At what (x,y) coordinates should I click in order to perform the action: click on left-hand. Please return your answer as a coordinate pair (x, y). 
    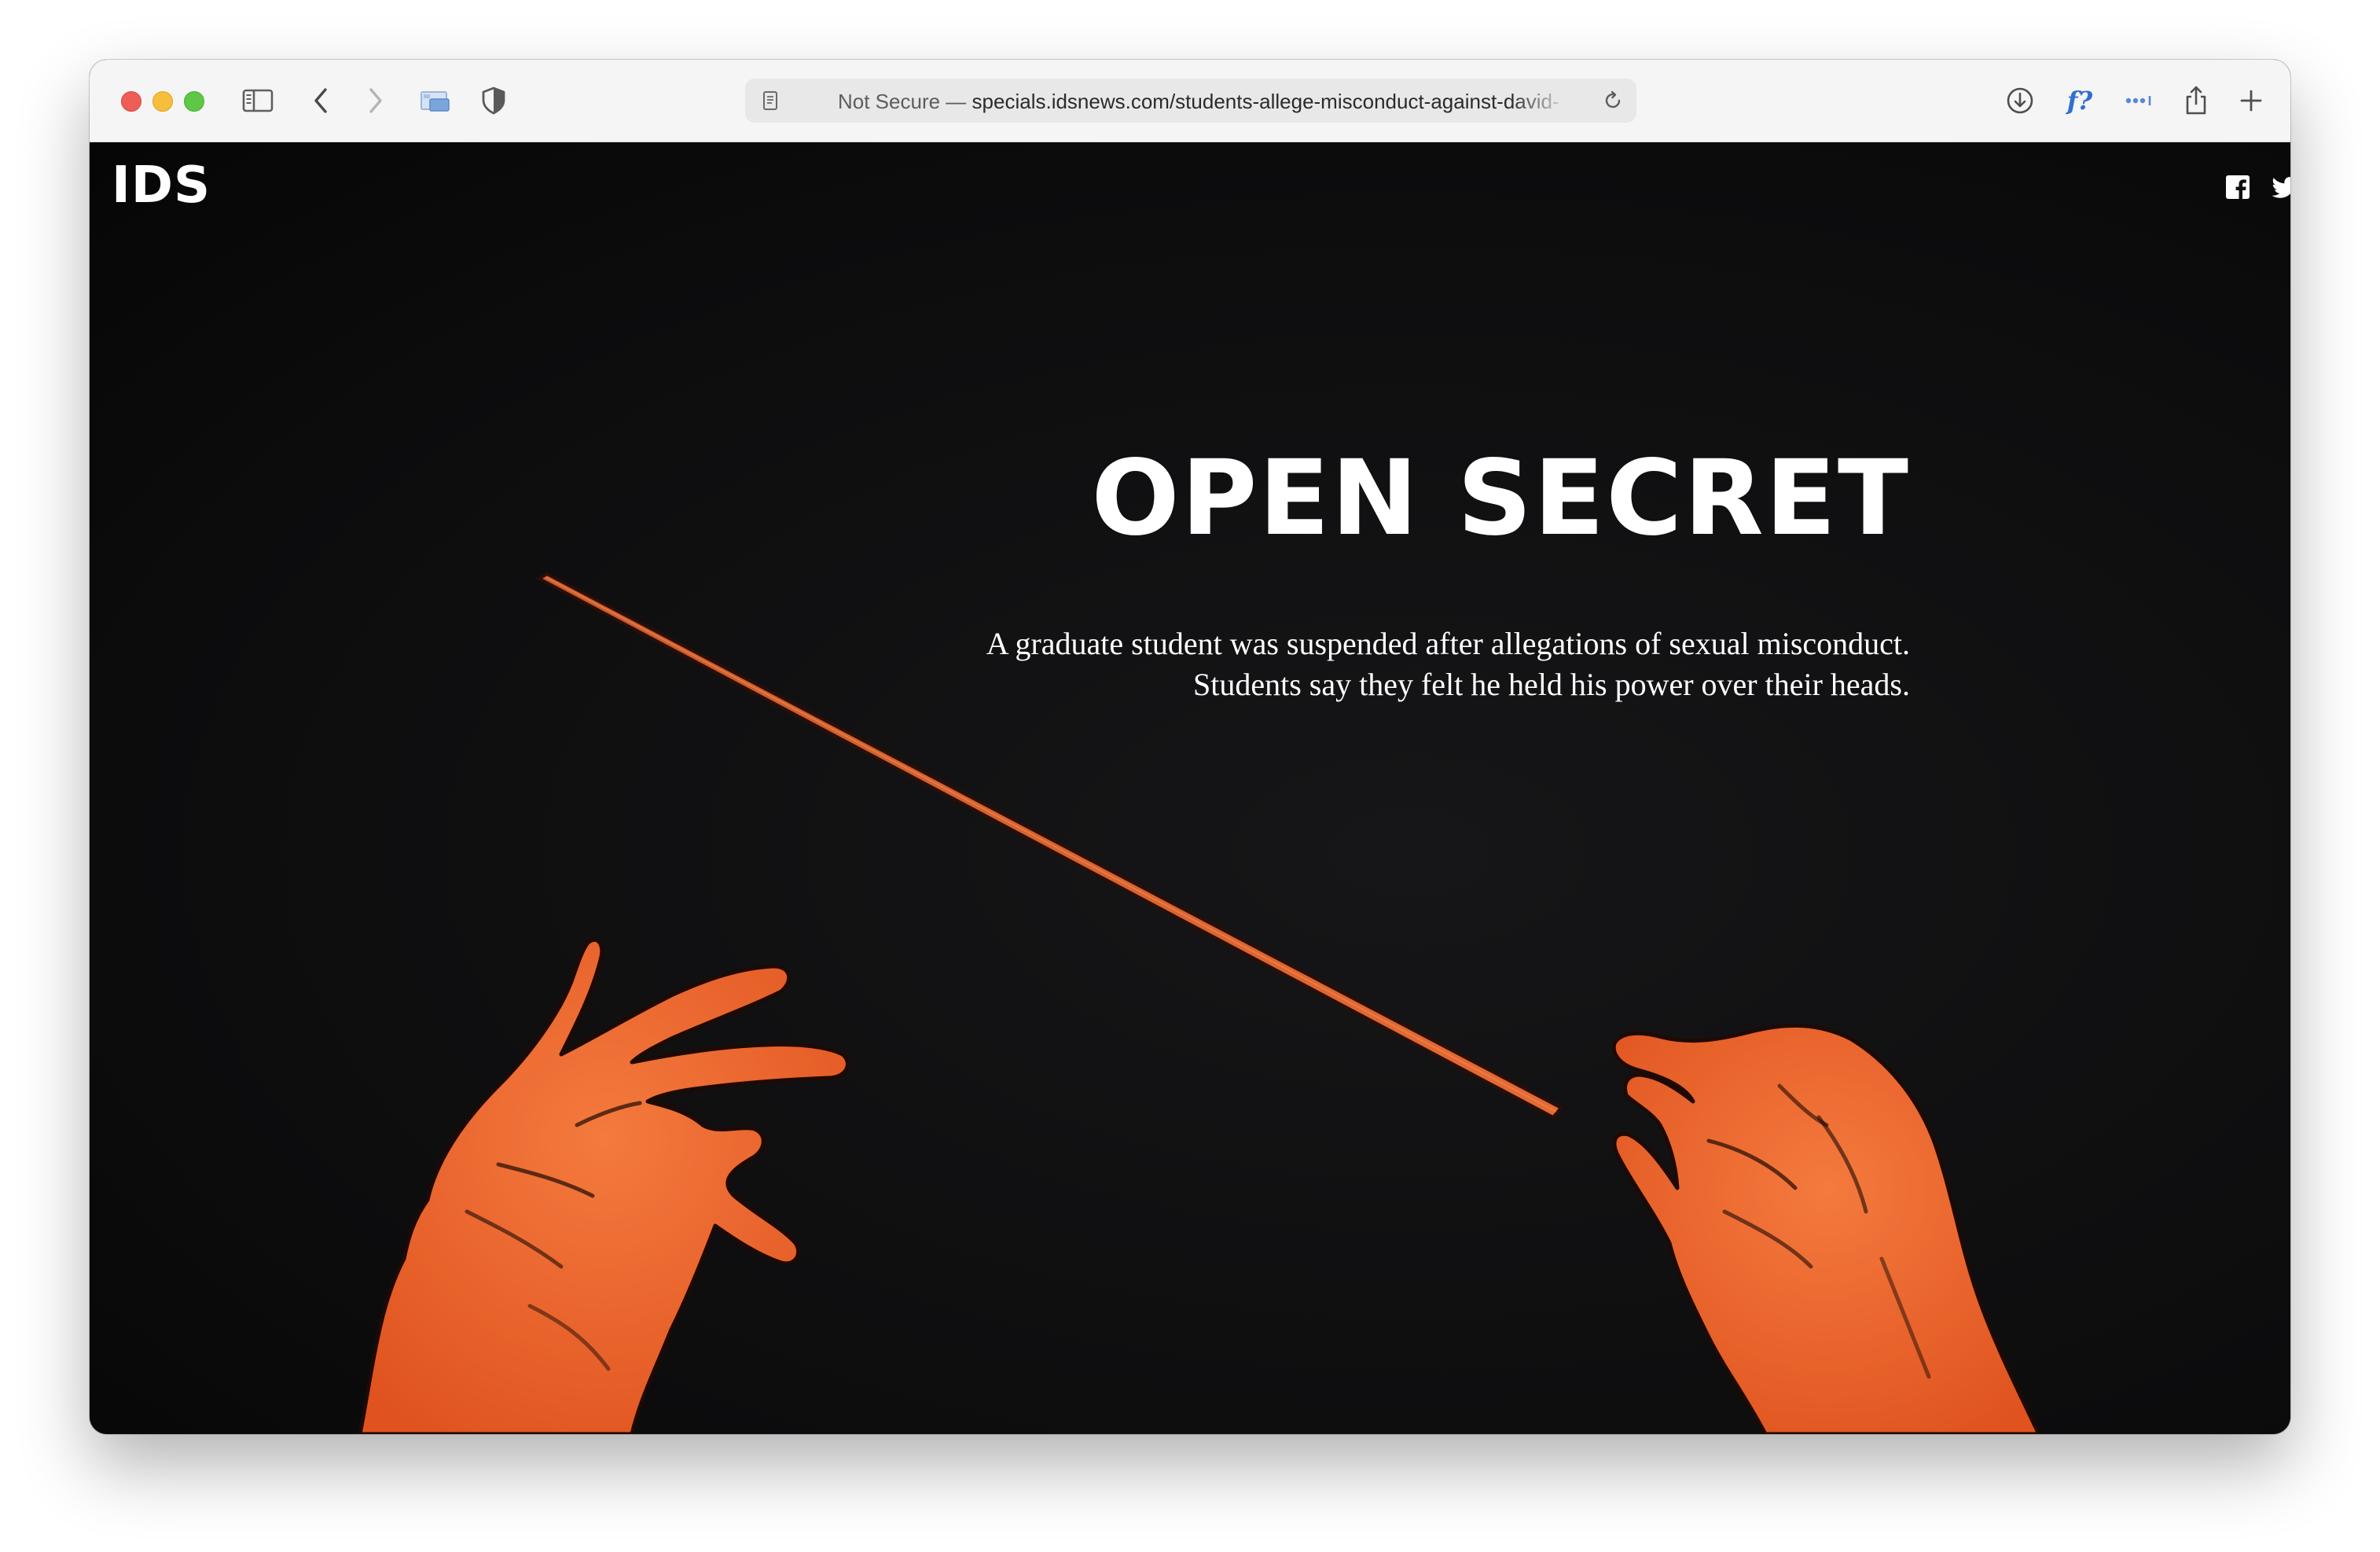
    Looking at the image, I should click on (604, 1185).